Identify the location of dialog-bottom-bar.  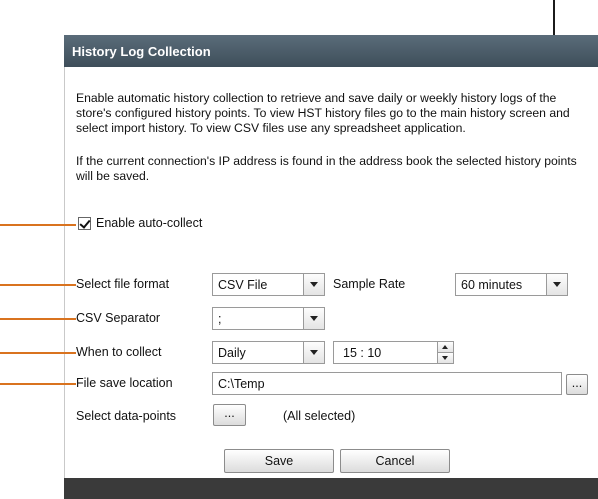
(331, 488).